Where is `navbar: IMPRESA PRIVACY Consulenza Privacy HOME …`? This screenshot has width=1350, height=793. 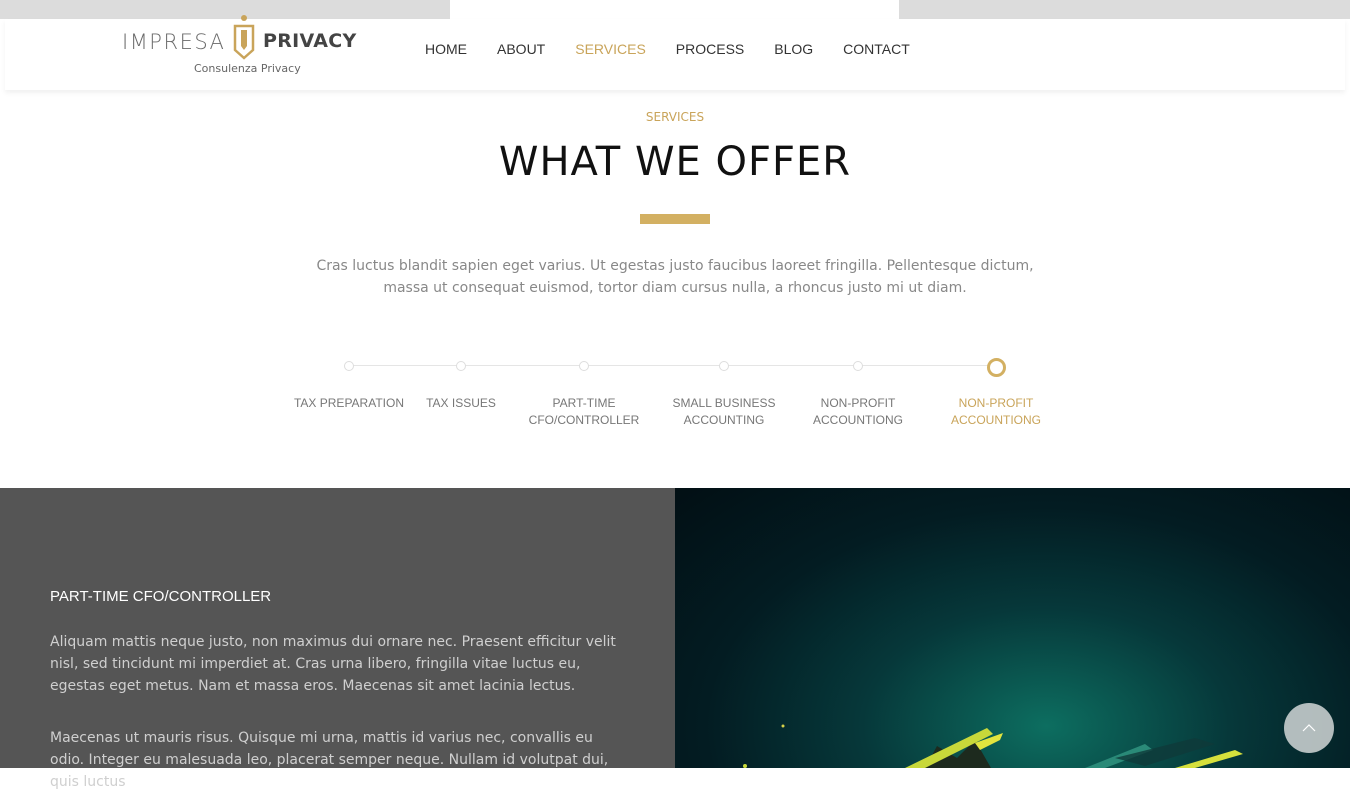
navbar: IMPRESA PRIVACY Consulenza Privacy HOME … is located at coordinates (675, 52).